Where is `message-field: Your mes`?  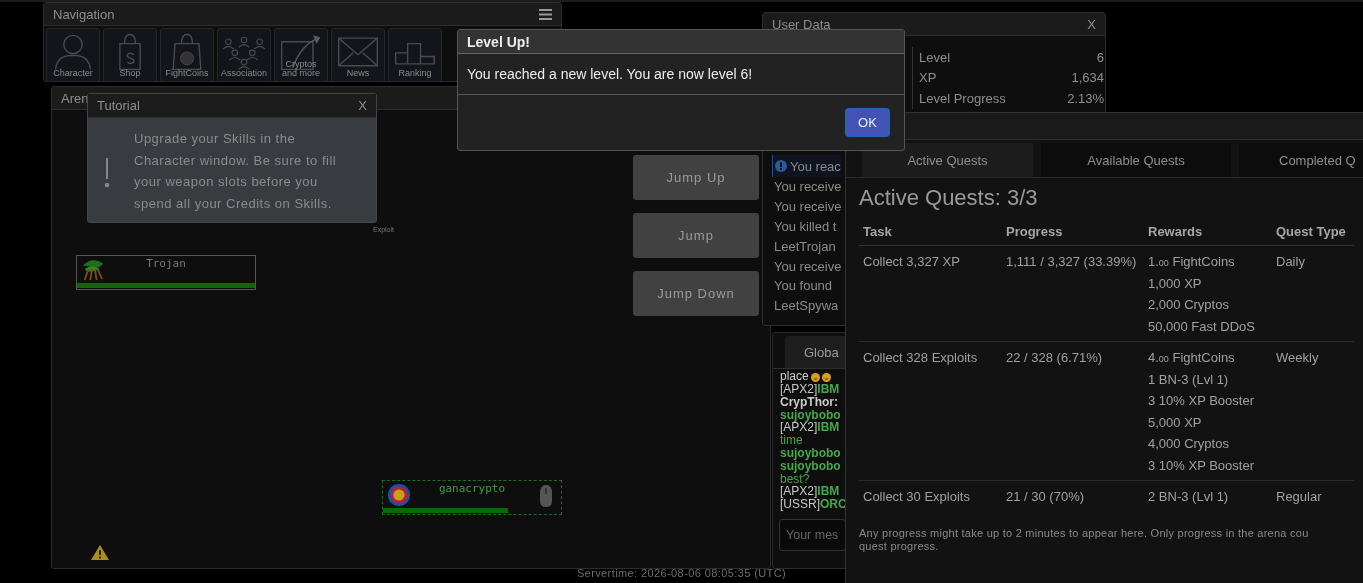
message-field: Your mes is located at coordinates (812, 535).